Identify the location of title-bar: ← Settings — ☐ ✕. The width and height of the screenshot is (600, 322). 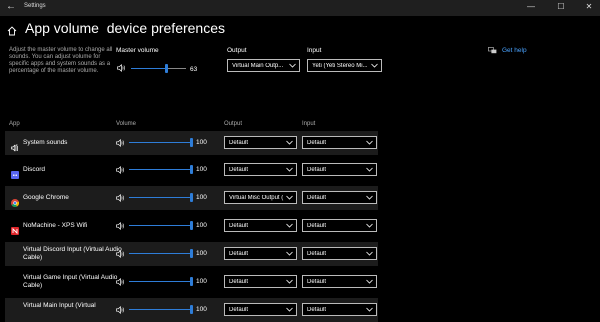
(300, 8).